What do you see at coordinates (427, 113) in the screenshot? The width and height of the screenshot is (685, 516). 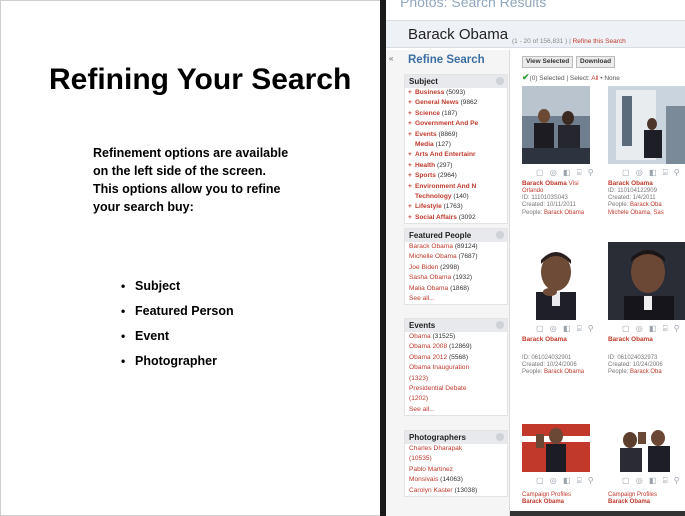 I see `subject-item-label: Science` at bounding box center [427, 113].